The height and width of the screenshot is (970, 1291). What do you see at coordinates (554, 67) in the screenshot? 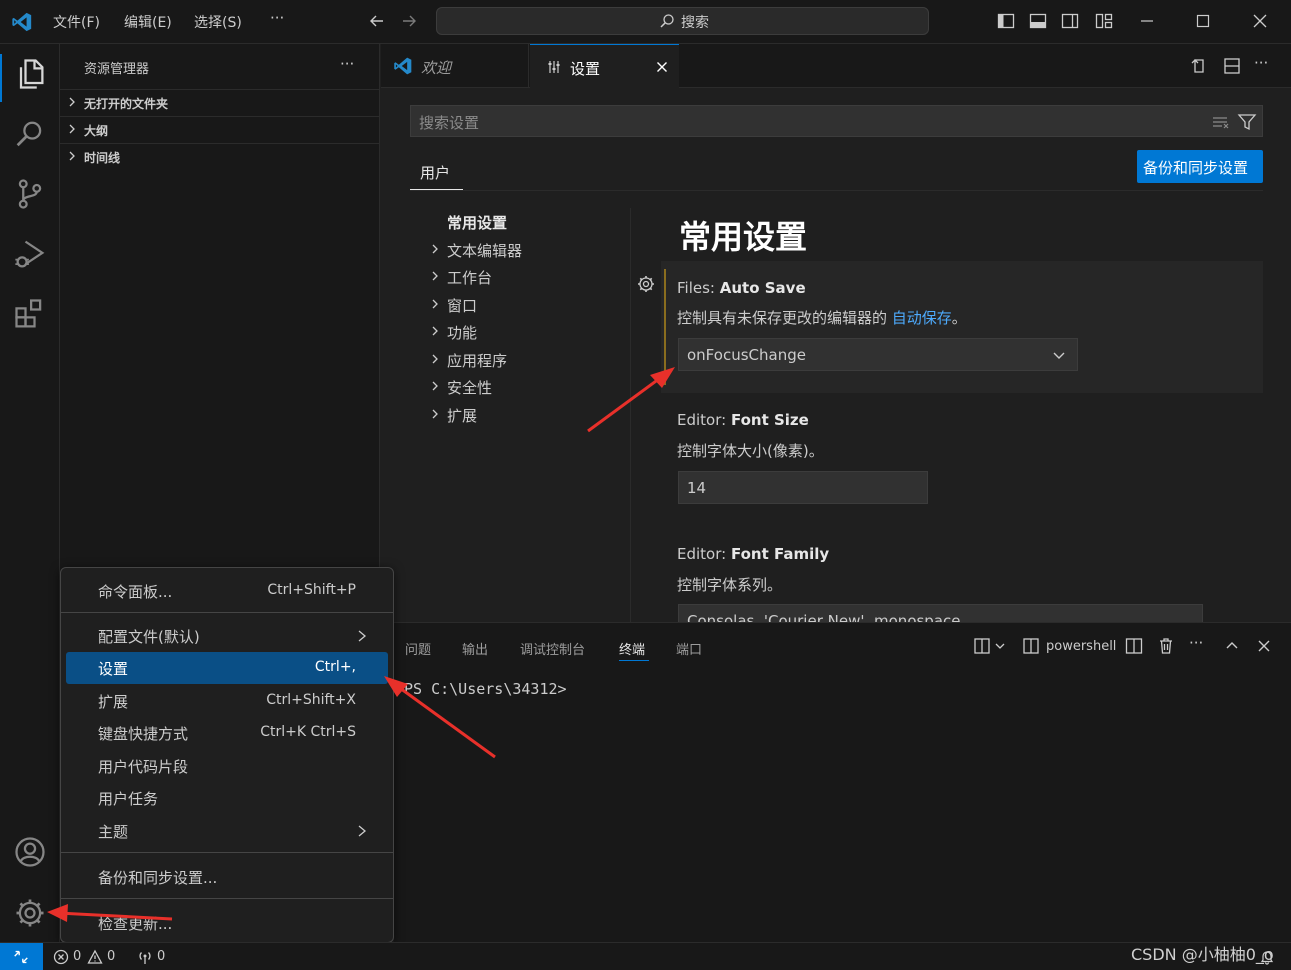
I see `settings-editor-icon` at bounding box center [554, 67].